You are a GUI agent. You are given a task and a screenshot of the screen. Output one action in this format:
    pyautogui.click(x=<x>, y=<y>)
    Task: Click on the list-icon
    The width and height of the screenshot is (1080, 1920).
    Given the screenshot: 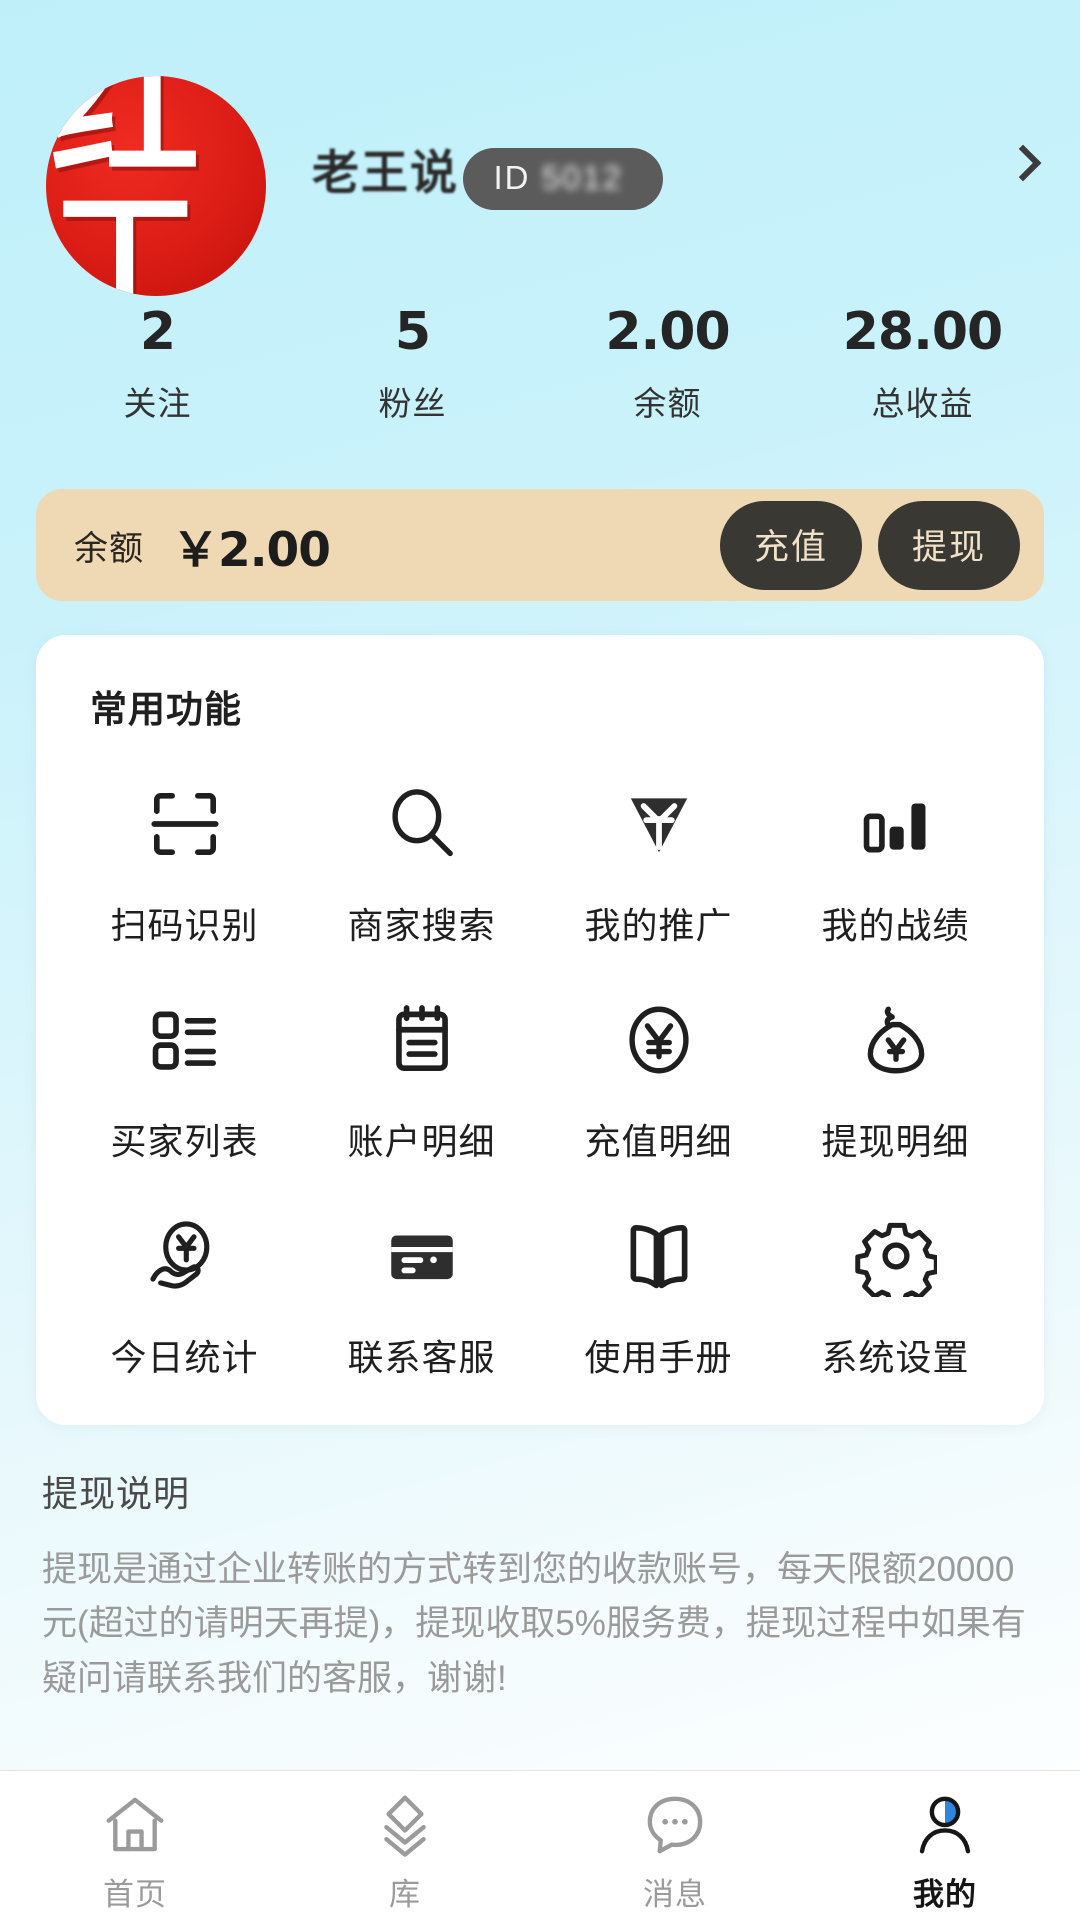 What is the action you would take?
    pyautogui.click(x=185, y=1040)
    